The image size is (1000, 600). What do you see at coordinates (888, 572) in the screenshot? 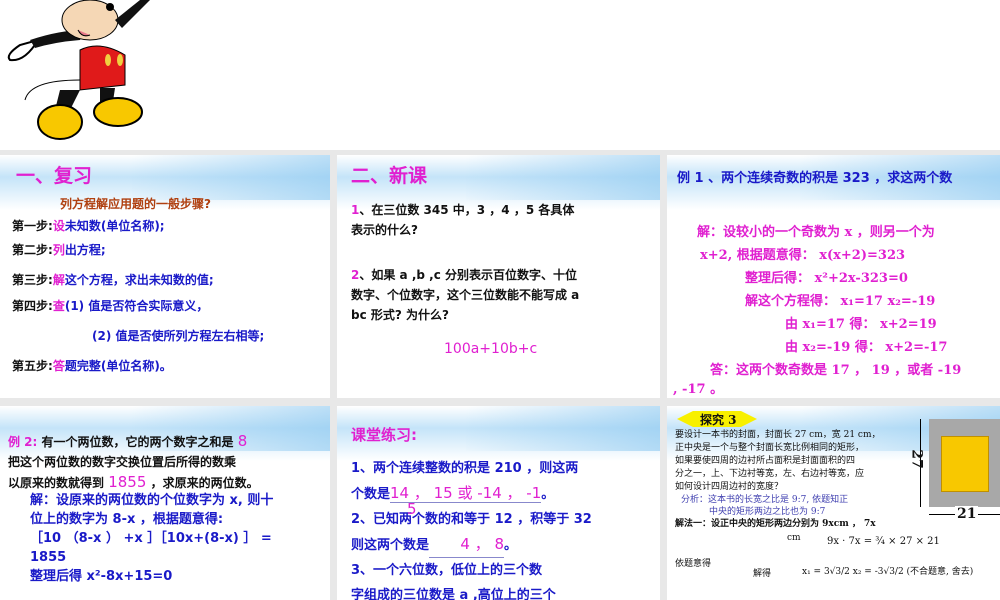
I see `solution: x₁ = 3√3/2 x₂ = -3√3/2 (不合题意, 舍去)` at bounding box center [888, 572].